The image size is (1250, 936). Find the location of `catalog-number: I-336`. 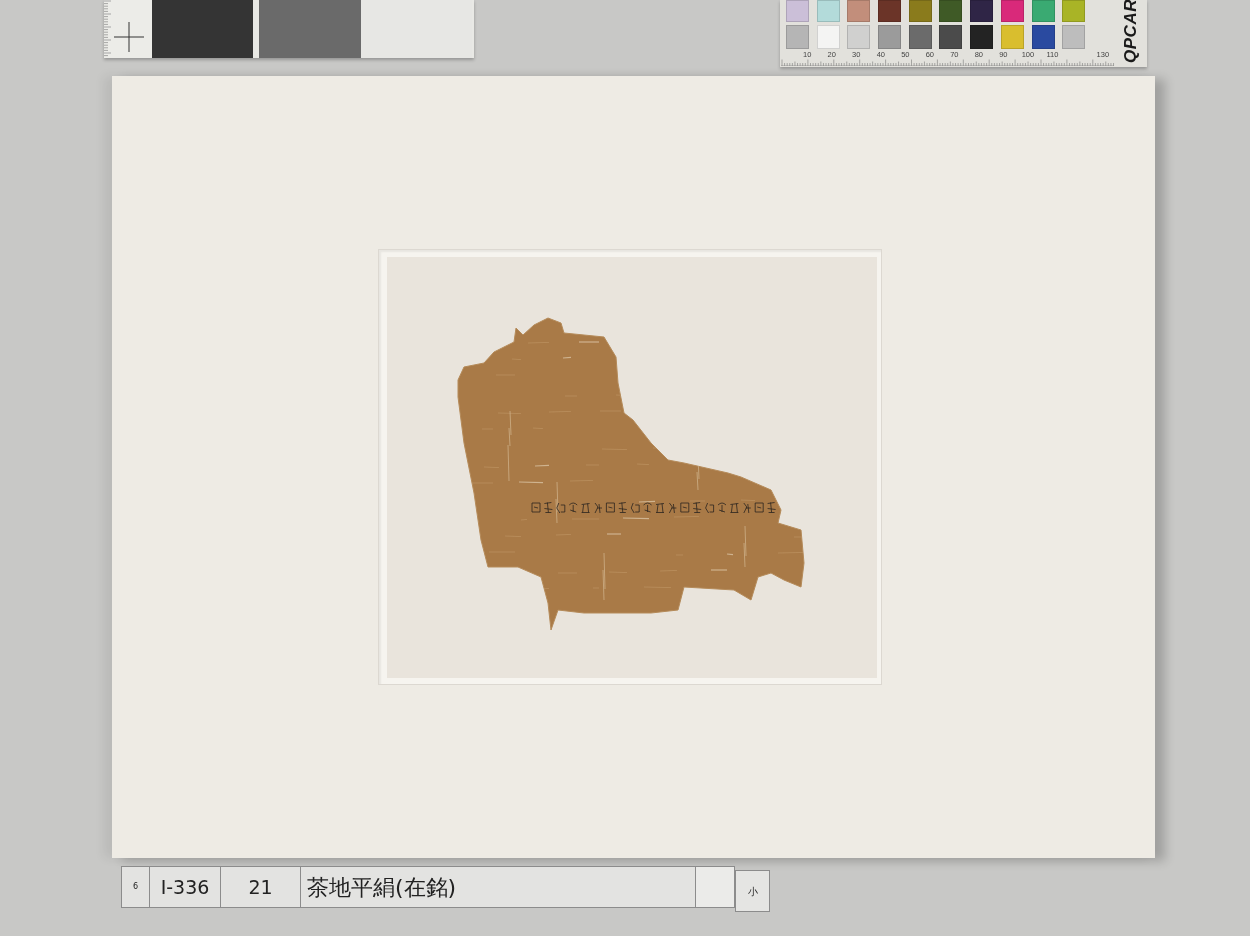

catalog-number: I-336 is located at coordinates (185, 887).